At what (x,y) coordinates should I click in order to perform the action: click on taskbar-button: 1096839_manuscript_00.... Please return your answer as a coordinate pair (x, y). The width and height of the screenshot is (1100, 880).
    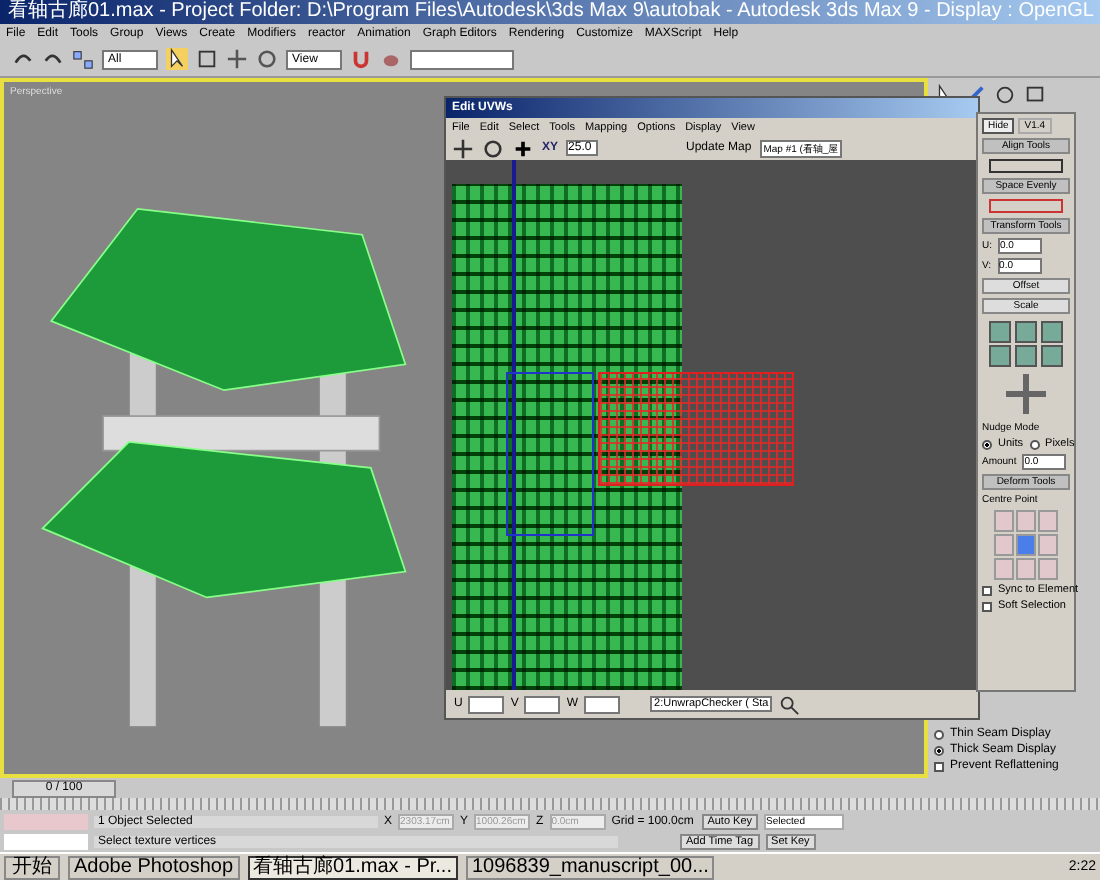
    Looking at the image, I should click on (590, 867).